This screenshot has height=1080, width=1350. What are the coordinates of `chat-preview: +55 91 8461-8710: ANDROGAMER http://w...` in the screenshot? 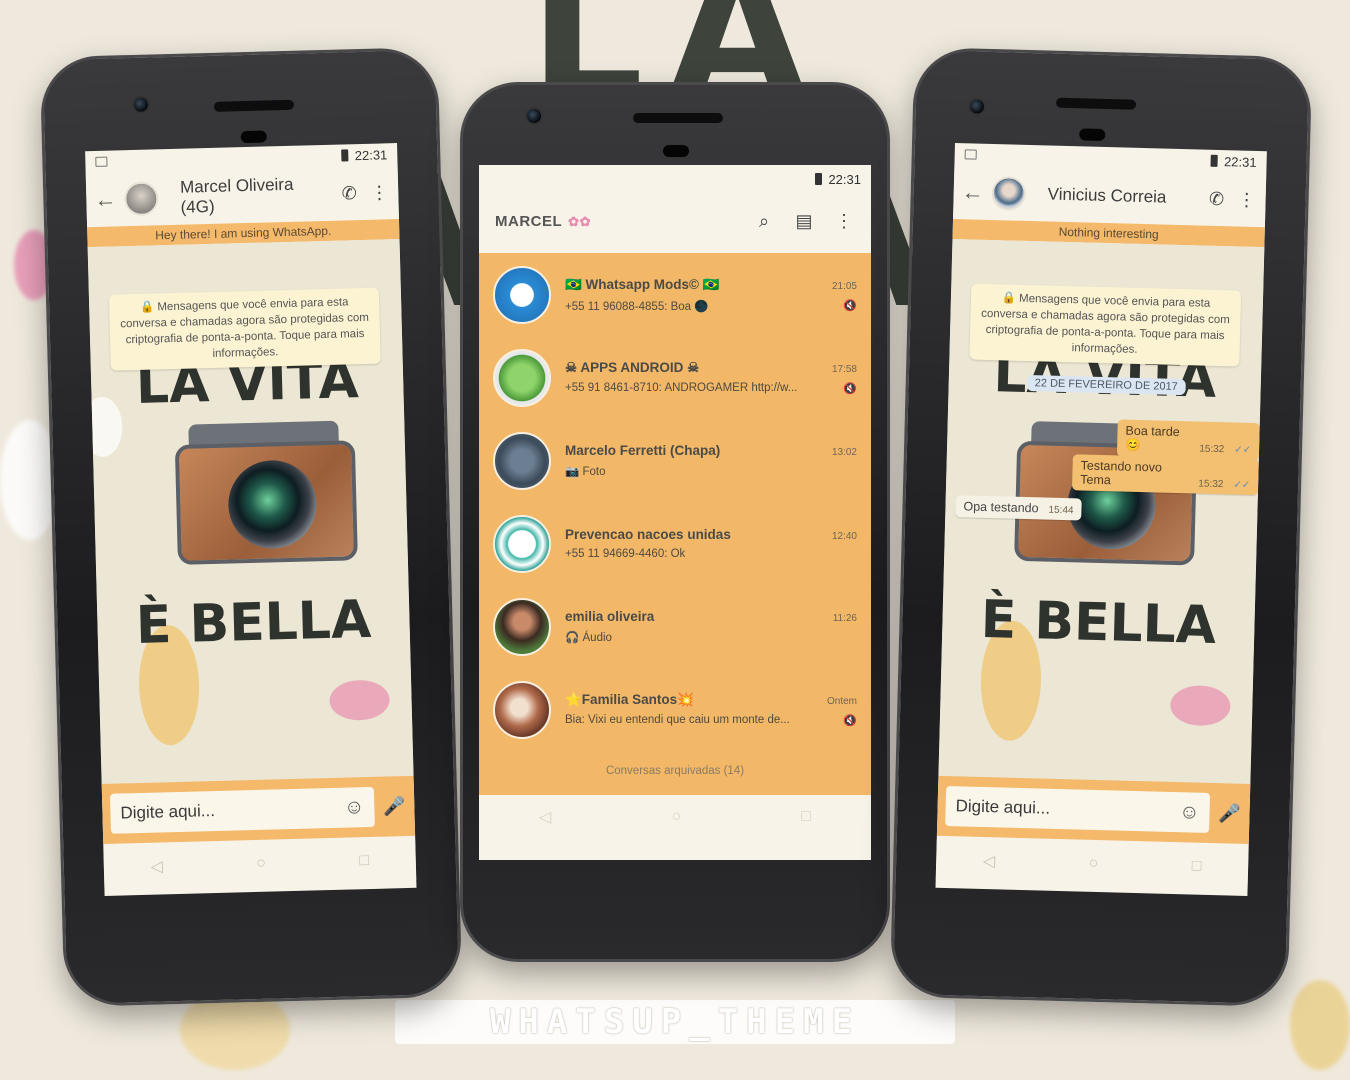 It's located at (681, 388).